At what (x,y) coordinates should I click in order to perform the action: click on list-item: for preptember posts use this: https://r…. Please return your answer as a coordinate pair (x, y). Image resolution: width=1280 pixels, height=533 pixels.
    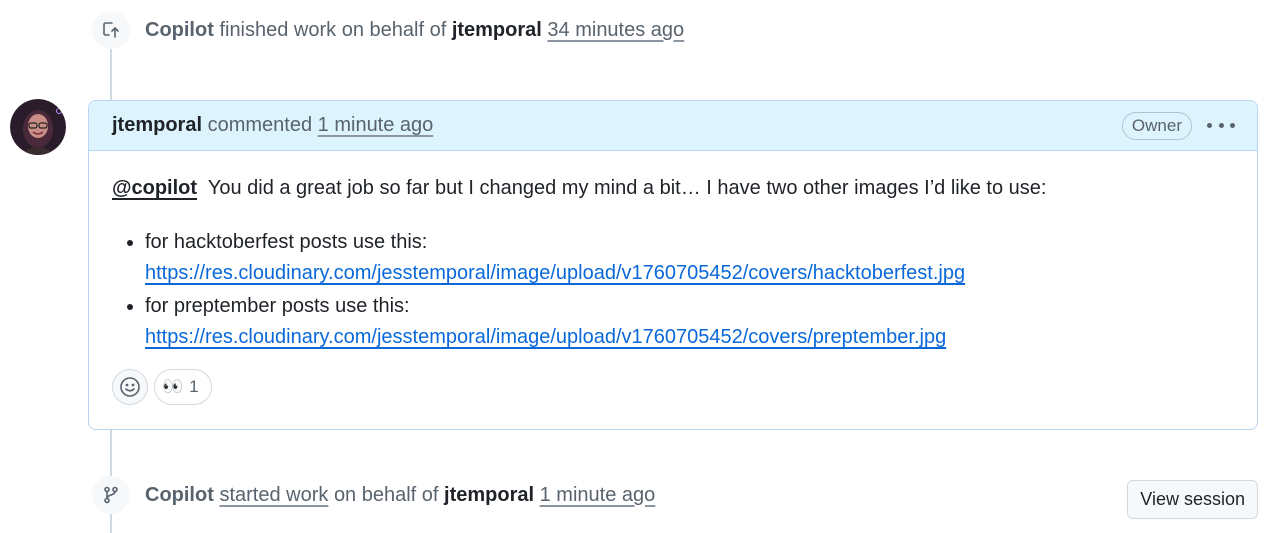
    Looking at the image, I should click on (689, 322).